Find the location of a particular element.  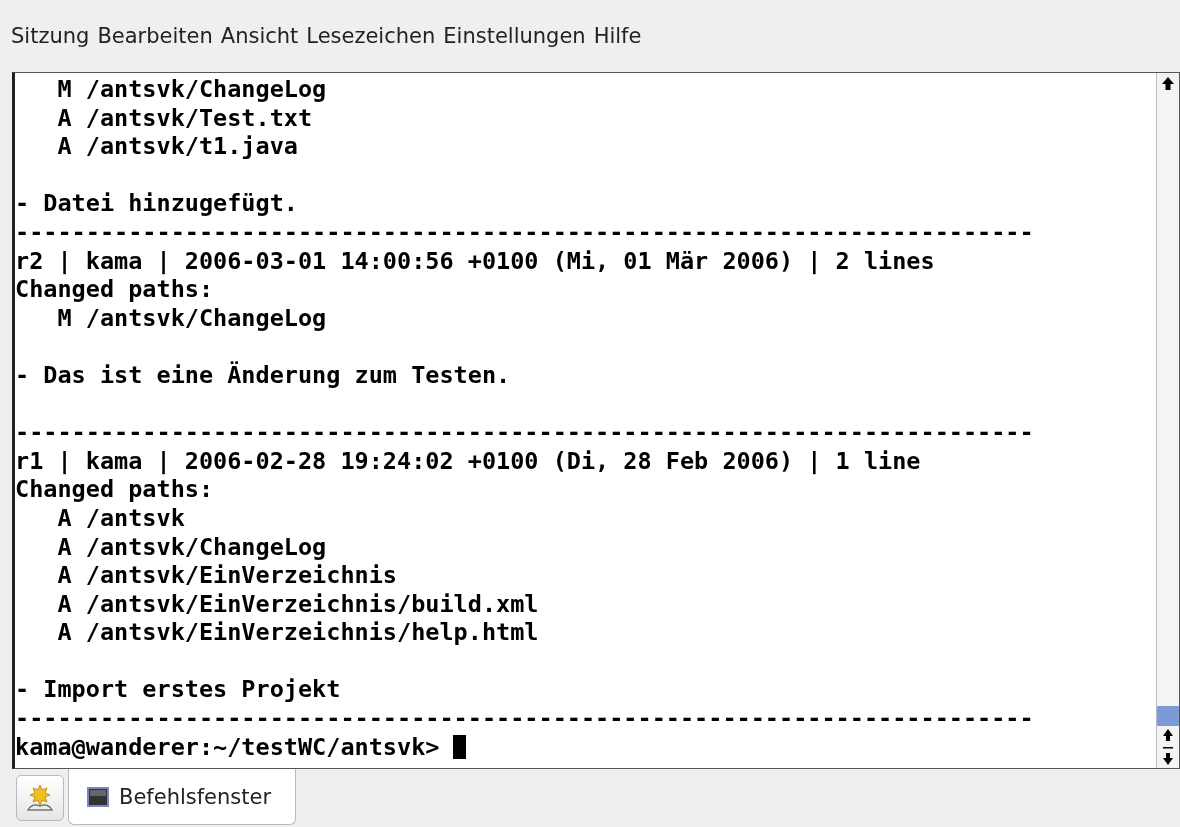

session-tab: Befehlsfenster is located at coordinates (182, 797).